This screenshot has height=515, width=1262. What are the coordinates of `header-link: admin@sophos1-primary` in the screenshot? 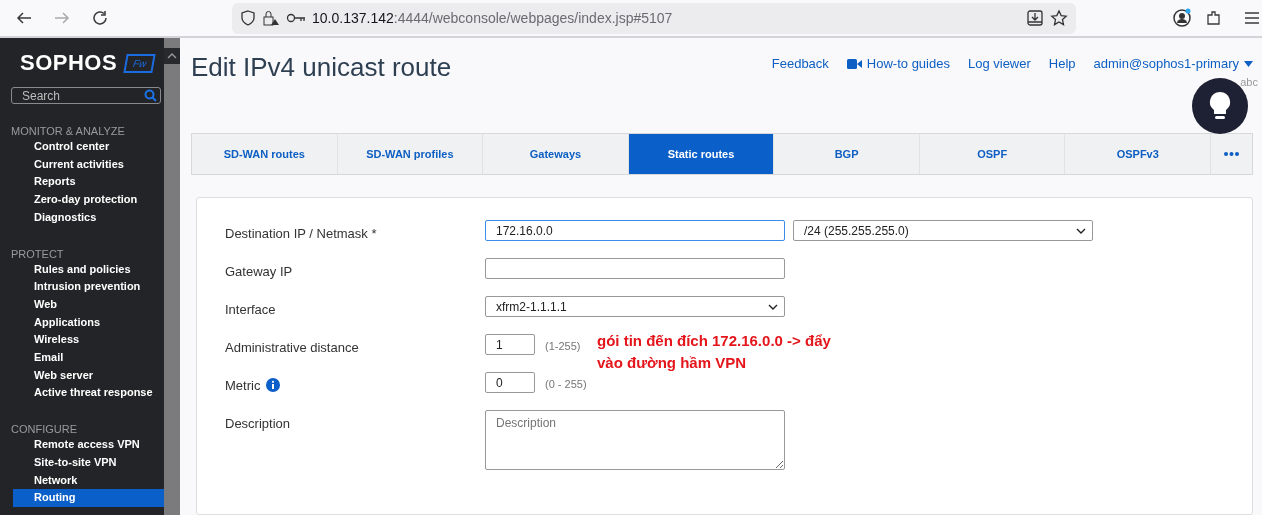 It's located at (1173, 63).